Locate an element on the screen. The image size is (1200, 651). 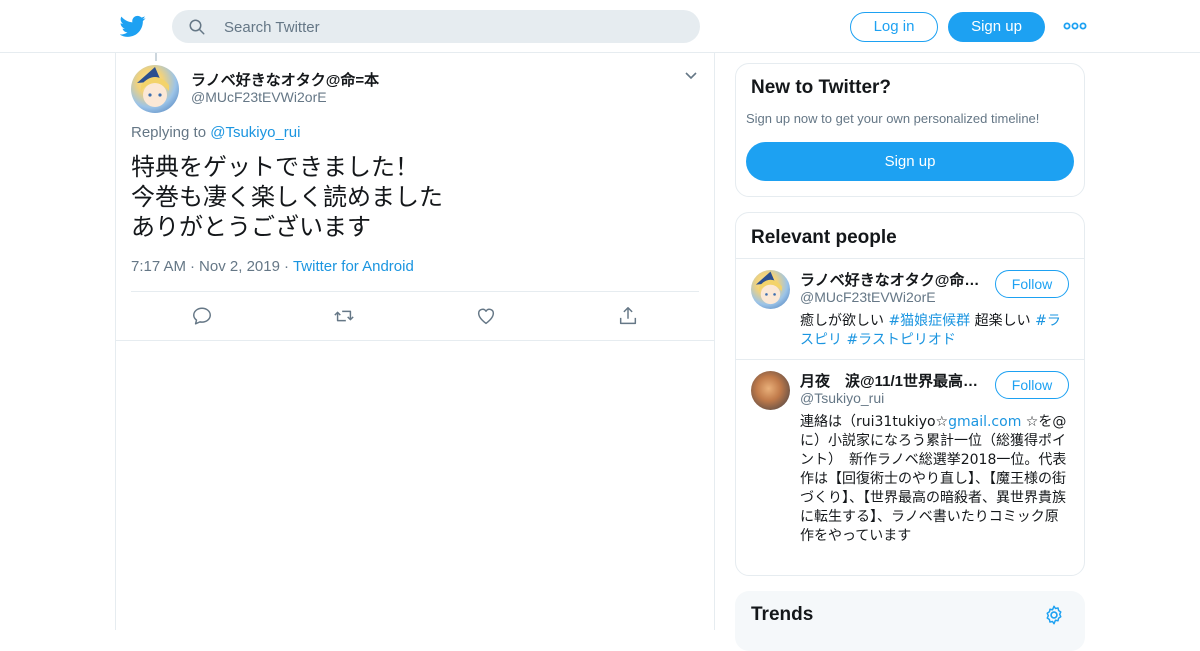
tweet-metadata: 7:17 AM · Nov 2, 2019 · Twitter for Android is located at coordinates (272, 266).